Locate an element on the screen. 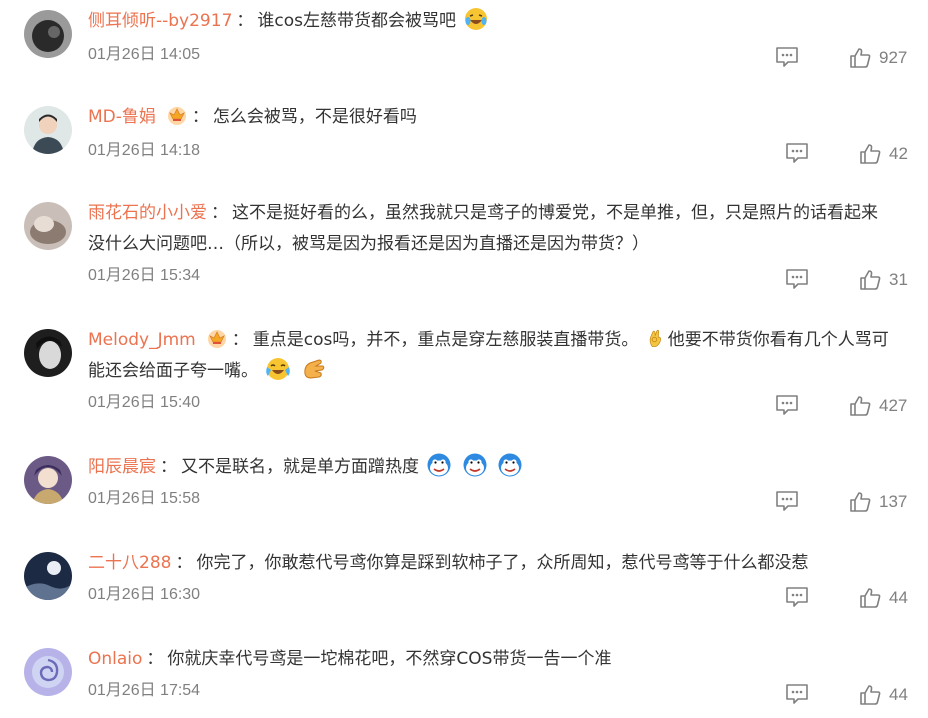 Image resolution: width=928 pixels, height=718 pixels. ok-hand-emoji-icon is located at coordinates (655, 338).